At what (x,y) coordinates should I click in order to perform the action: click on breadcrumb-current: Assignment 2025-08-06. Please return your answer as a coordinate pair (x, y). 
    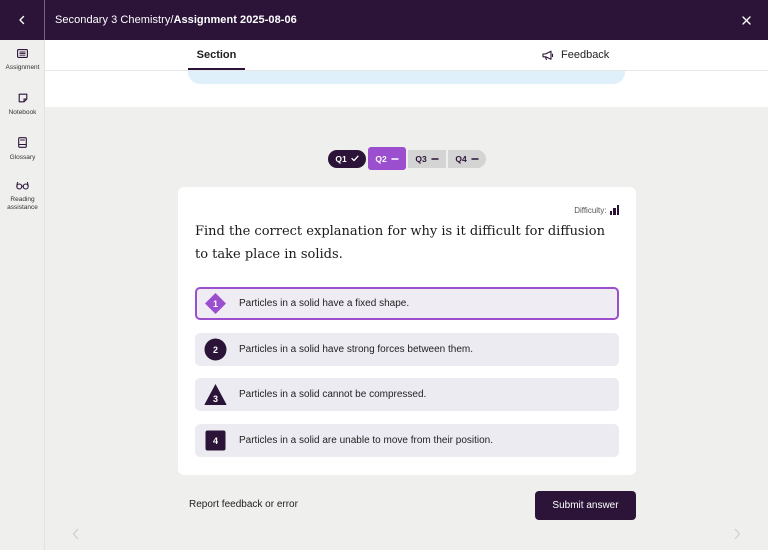
    Looking at the image, I should click on (235, 20).